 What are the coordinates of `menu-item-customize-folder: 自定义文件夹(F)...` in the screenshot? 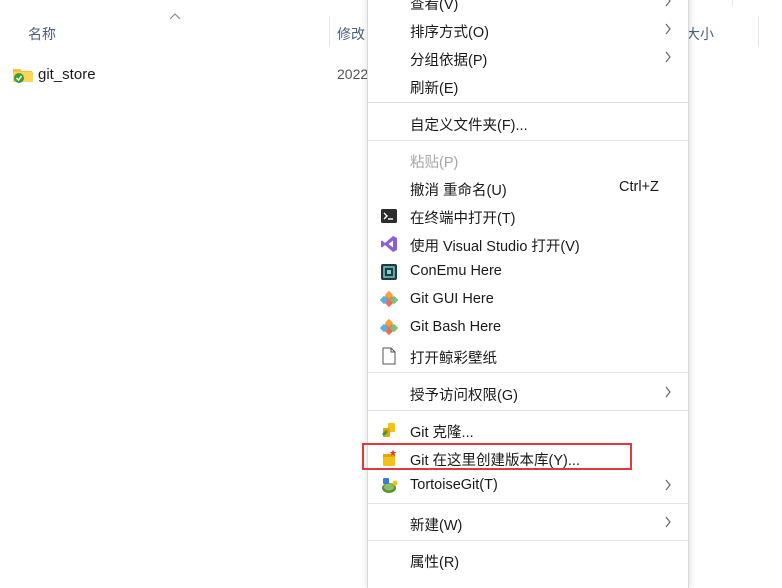 It's located at (528, 123).